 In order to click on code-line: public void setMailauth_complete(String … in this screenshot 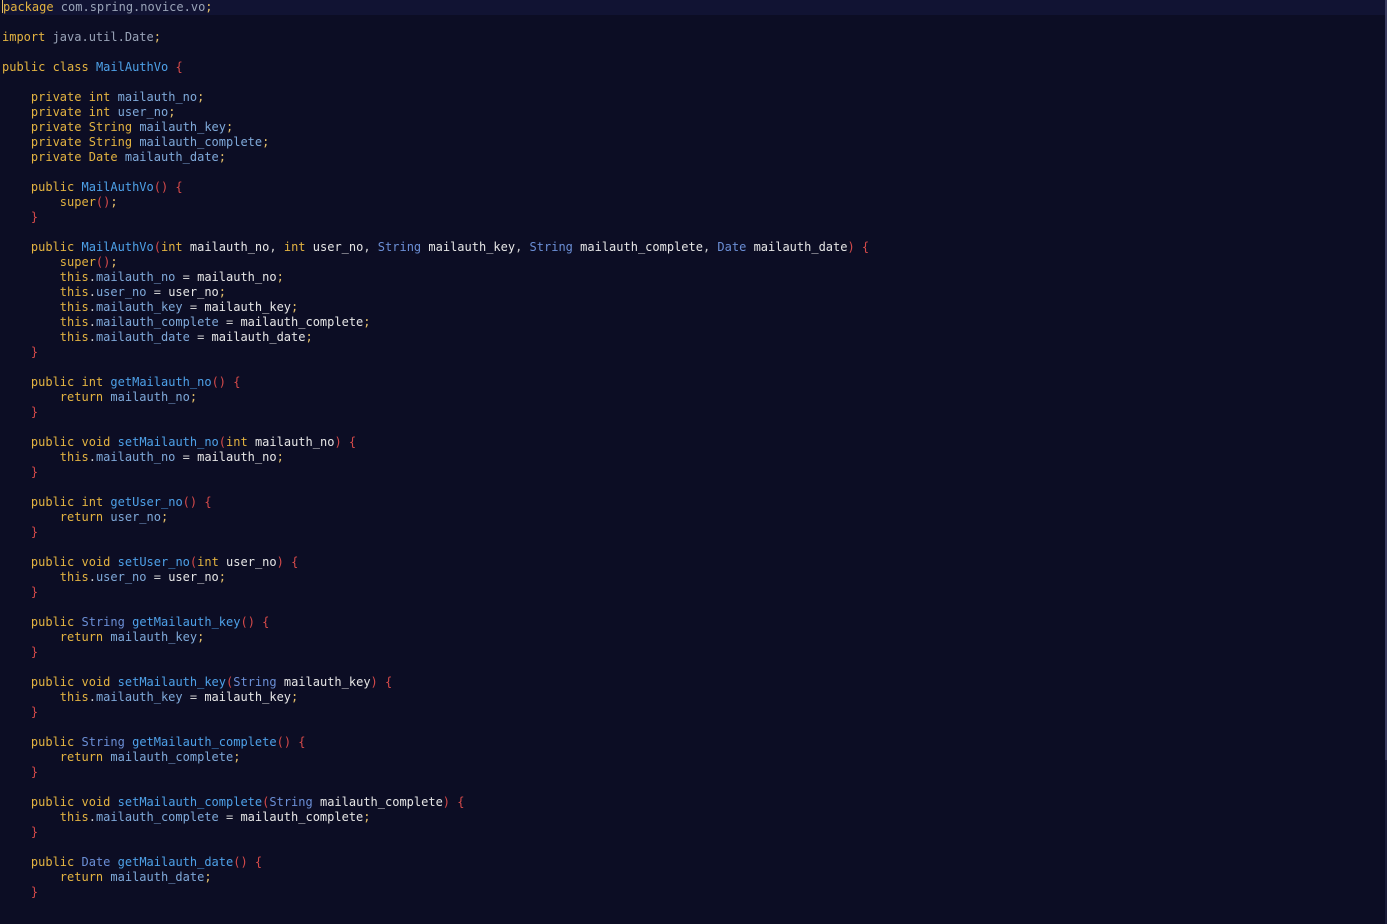, I will do `click(694, 802)`.